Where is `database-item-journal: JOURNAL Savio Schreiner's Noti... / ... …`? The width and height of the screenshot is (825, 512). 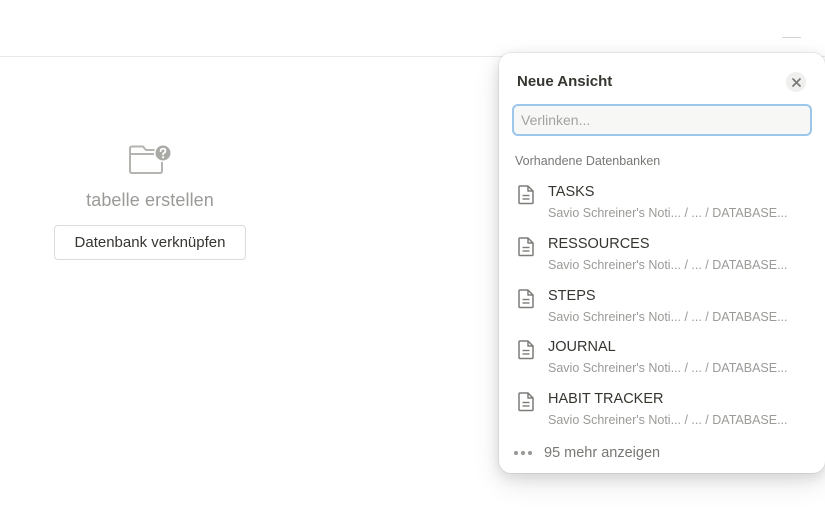
database-item-journal: JOURNAL Savio Schreiner's Noti... / ... … is located at coordinates (662, 358).